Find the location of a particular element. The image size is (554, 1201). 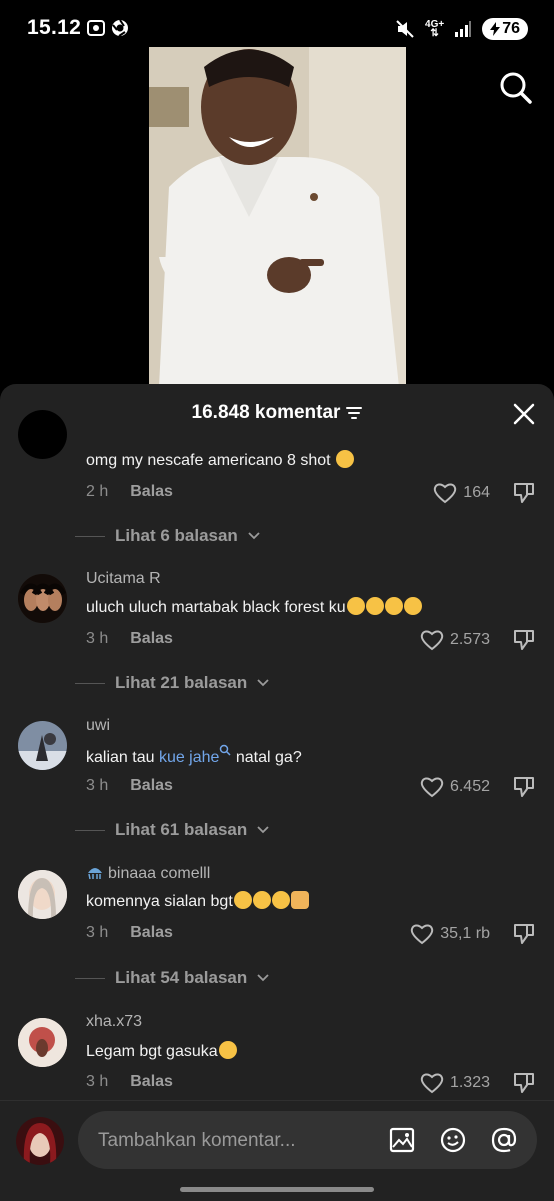

like-button: 6.452 is located at coordinates (455, 787).